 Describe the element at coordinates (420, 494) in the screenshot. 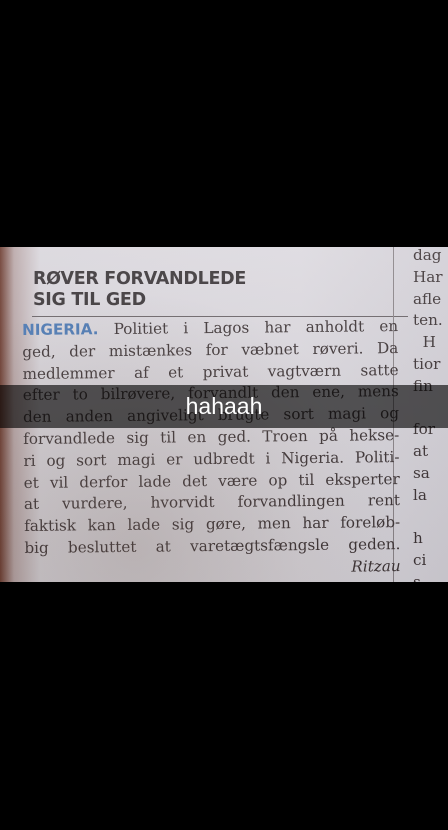

I see `side-line: la` at that location.